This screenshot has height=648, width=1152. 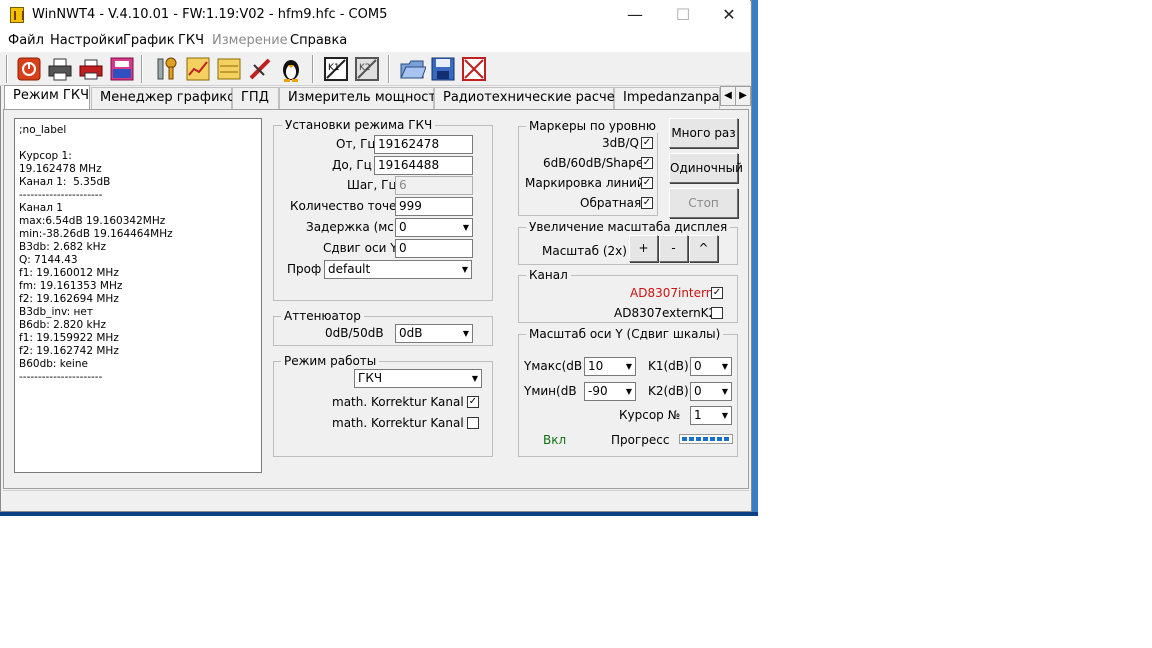 What do you see at coordinates (418, 378) in the screenshot?
I see `operating-mode-select: ГКЧ` at bounding box center [418, 378].